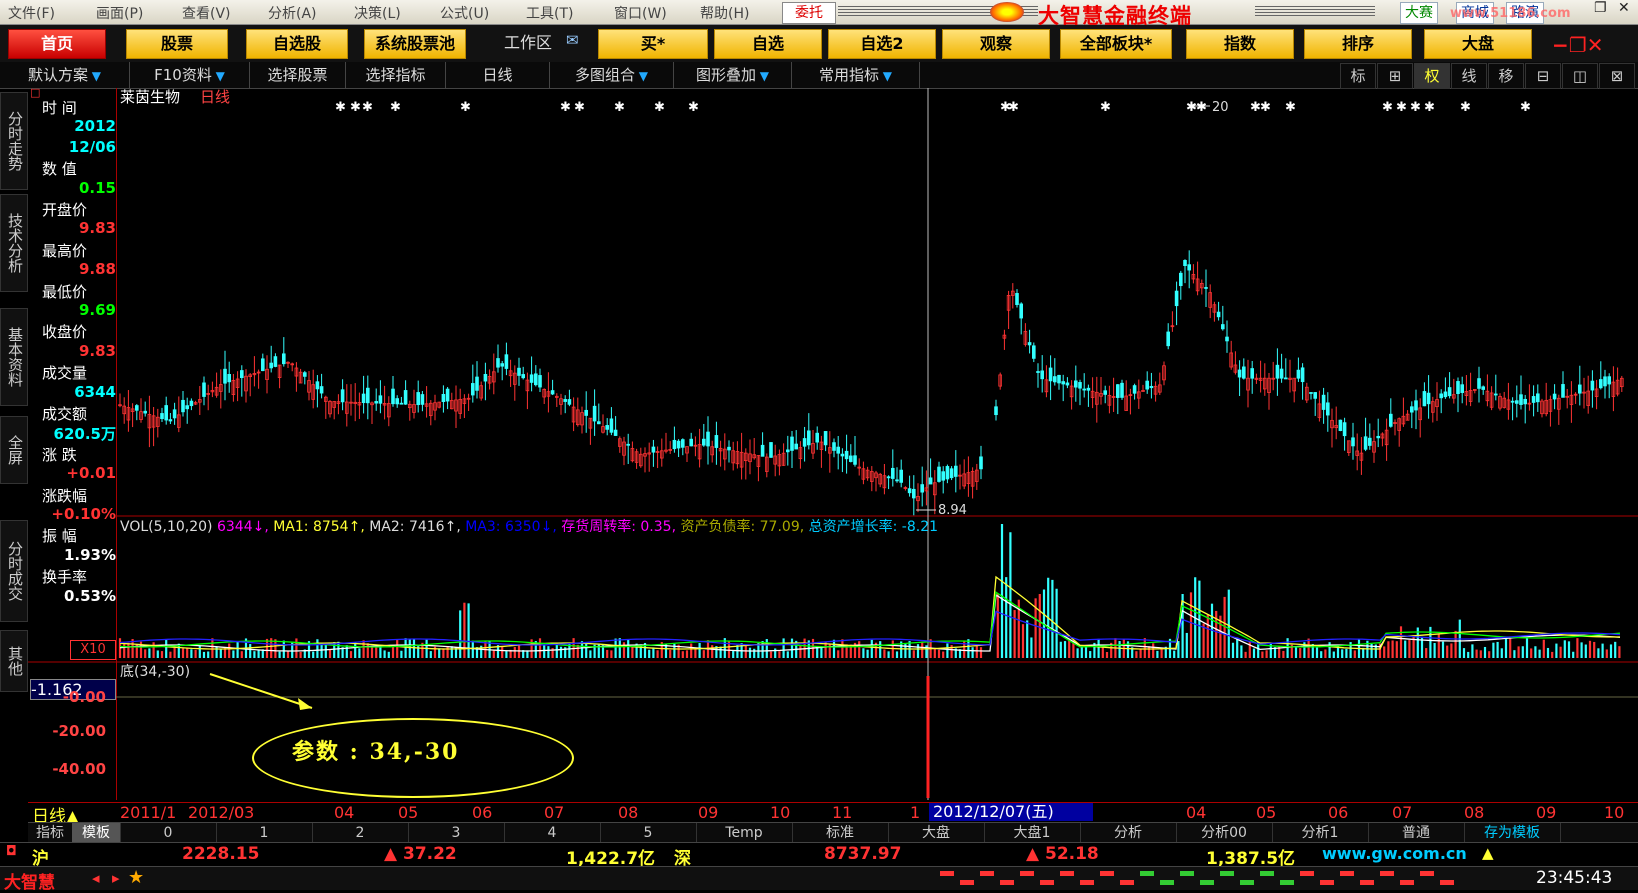 Image resolution: width=1638 pixels, height=893 pixels. What do you see at coordinates (708, 812) in the screenshot?
I see `date-tick-8: 09` at bounding box center [708, 812].